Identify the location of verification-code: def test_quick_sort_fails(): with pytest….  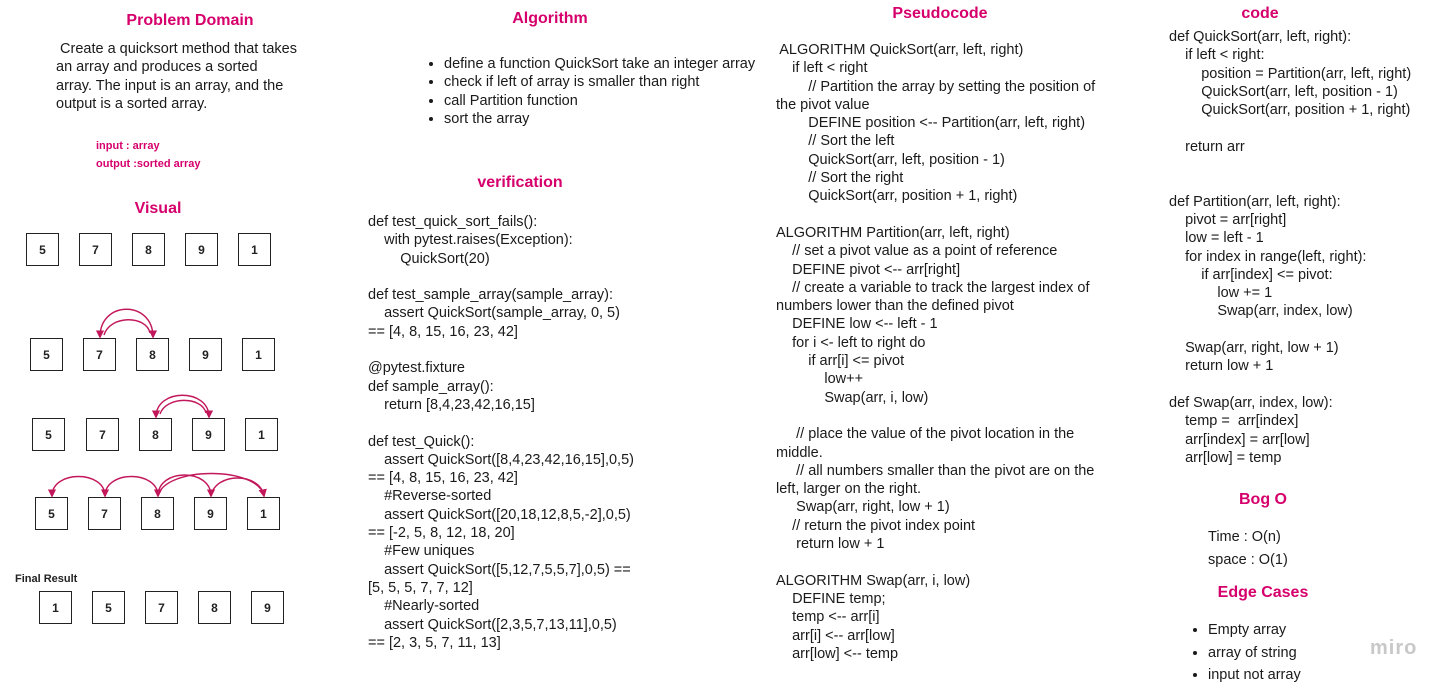
(501, 432).